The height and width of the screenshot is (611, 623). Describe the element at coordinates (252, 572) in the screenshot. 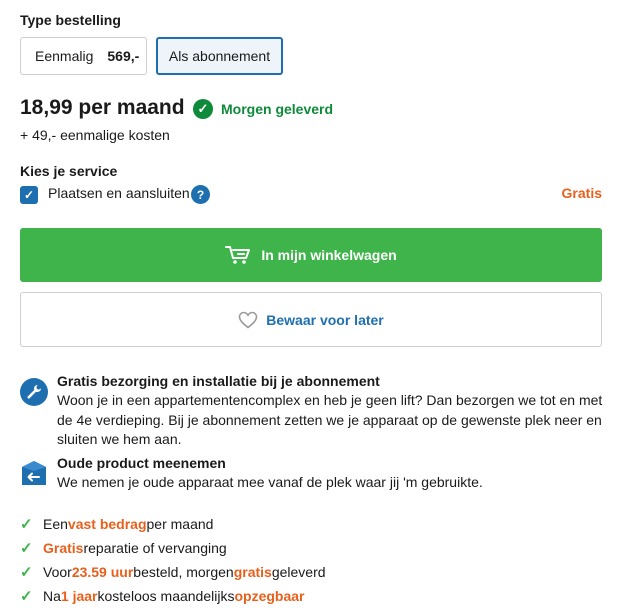

I see `usp-highlight: gratis` at that location.